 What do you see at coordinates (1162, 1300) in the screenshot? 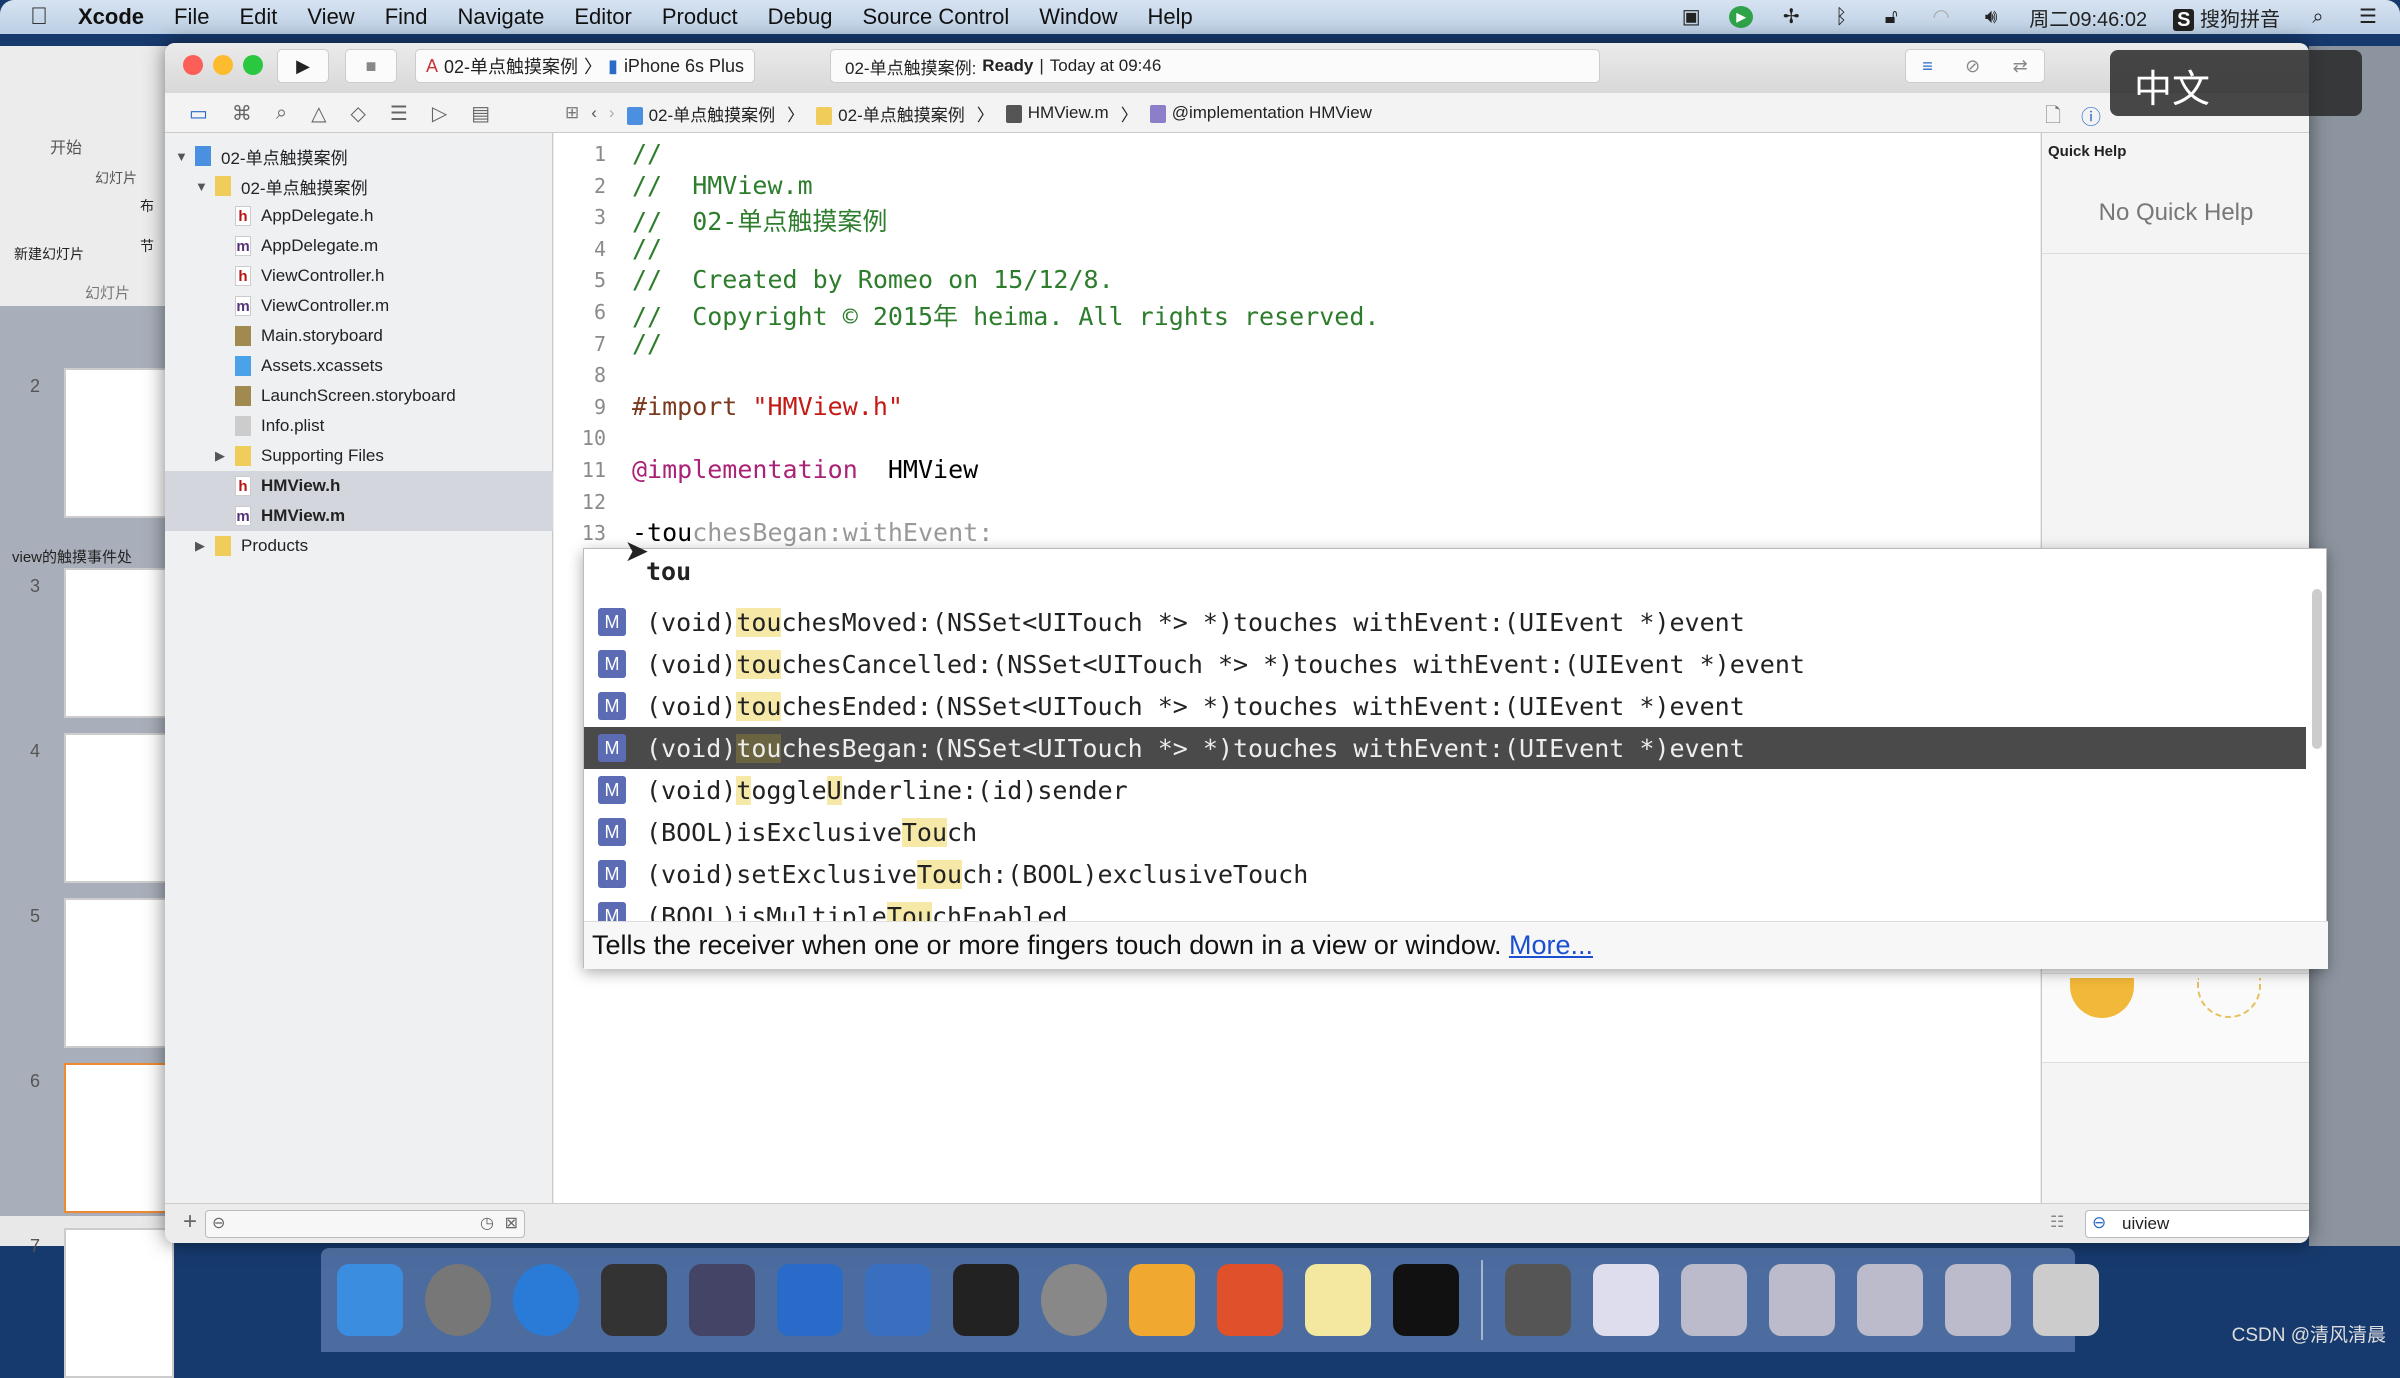
I see `sketch-icon` at bounding box center [1162, 1300].